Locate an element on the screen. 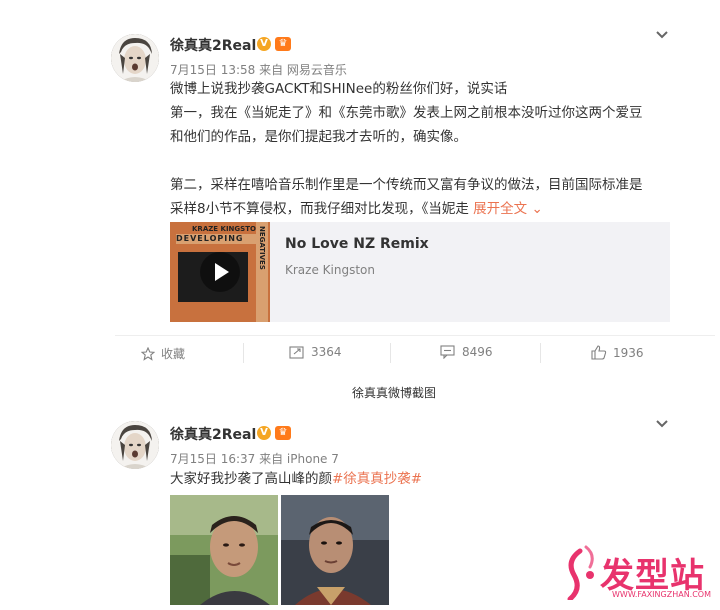 The height and width of the screenshot is (610, 720). favorite-button: 收藏 is located at coordinates (163, 353).